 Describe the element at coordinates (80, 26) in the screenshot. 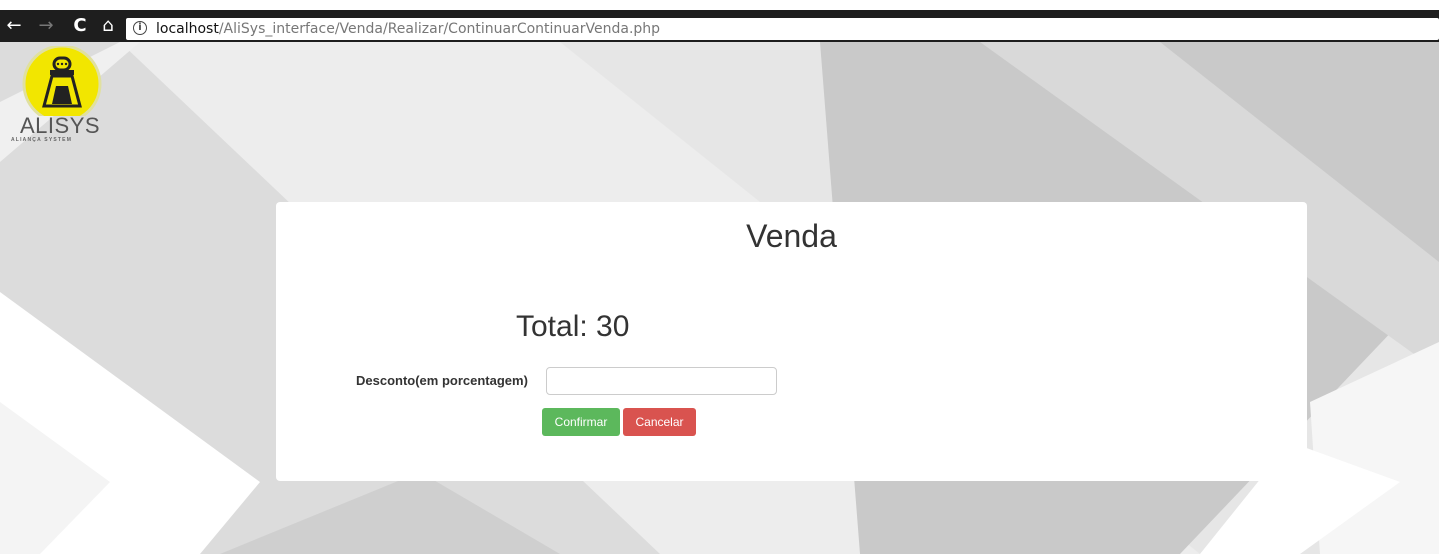

I see `reload-icon: C` at that location.